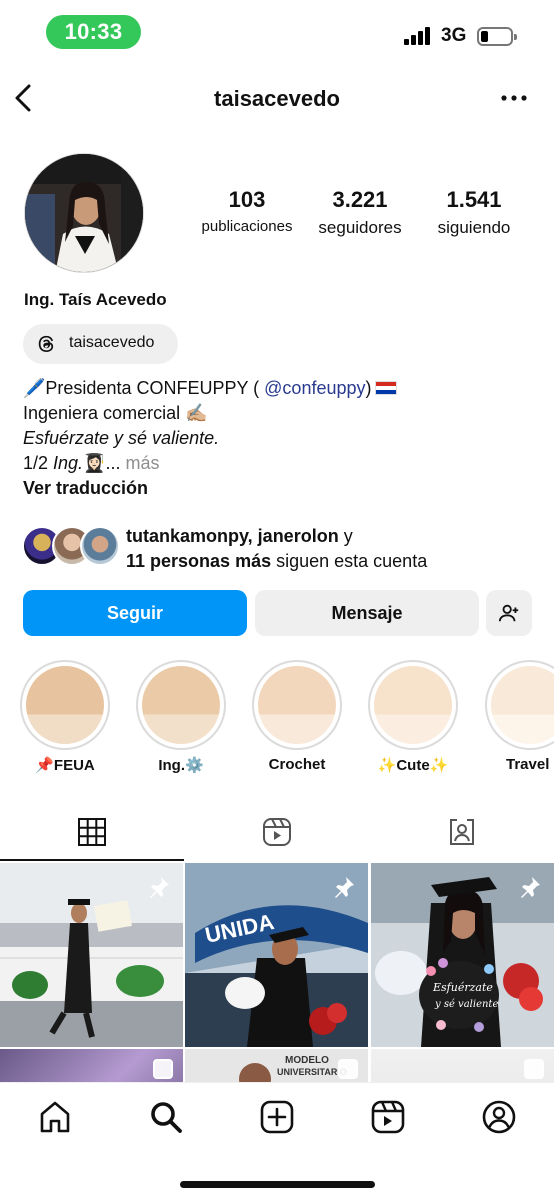 The image size is (554, 1200). What do you see at coordinates (360, 199) in the screenshot?
I see `followers-count-value: 3.221` at bounding box center [360, 199].